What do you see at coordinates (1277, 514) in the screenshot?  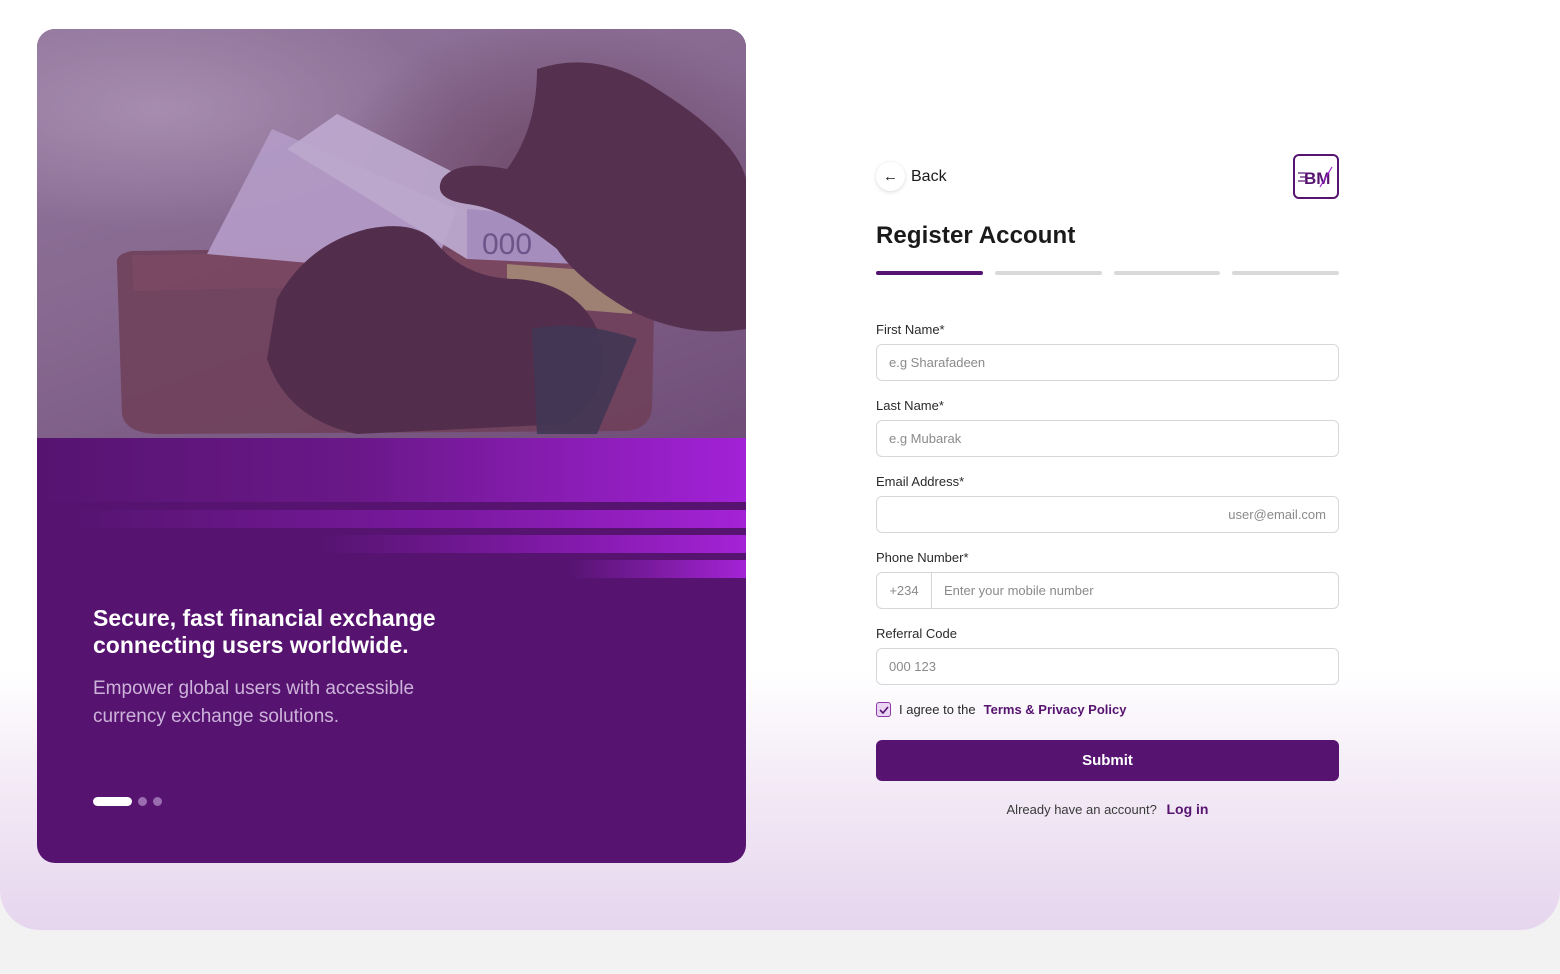 I see `email-placeholder: user@email.com` at bounding box center [1277, 514].